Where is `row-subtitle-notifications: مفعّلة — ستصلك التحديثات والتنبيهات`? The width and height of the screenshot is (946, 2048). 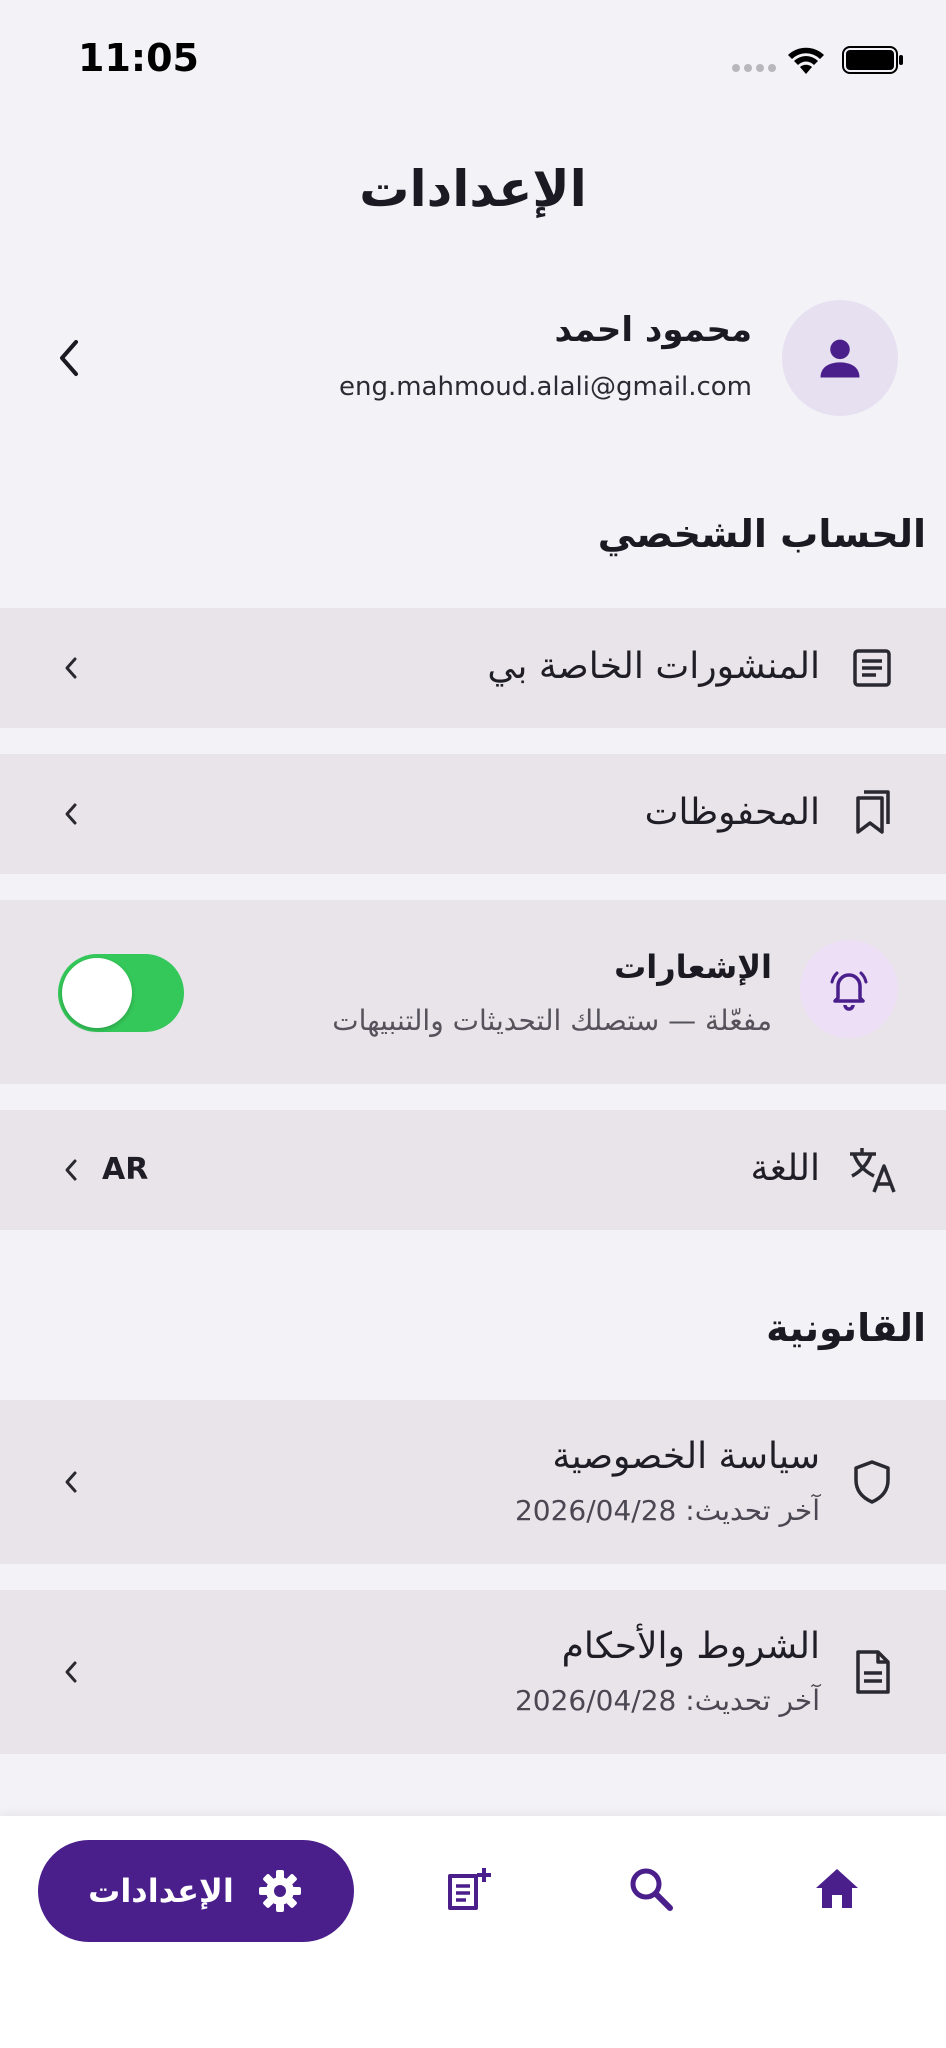 row-subtitle-notifications: مفعّلة — ستصلك التحديثات والتنبيهات is located at coordinates (552, 1020).